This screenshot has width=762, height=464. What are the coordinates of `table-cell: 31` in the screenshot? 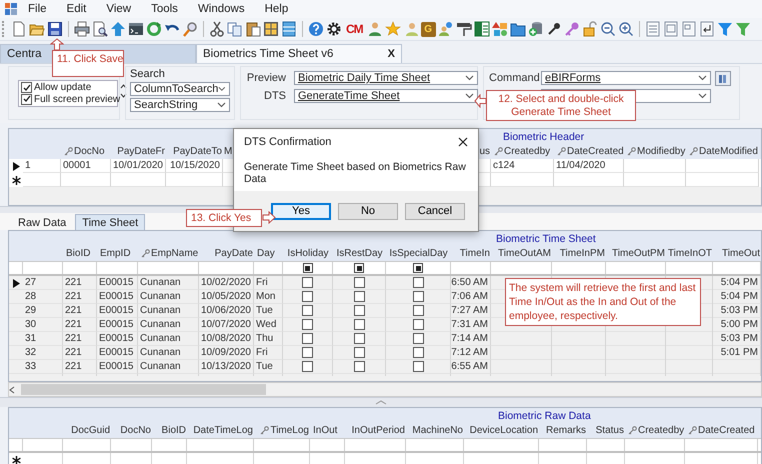 It's located at (43, 339).